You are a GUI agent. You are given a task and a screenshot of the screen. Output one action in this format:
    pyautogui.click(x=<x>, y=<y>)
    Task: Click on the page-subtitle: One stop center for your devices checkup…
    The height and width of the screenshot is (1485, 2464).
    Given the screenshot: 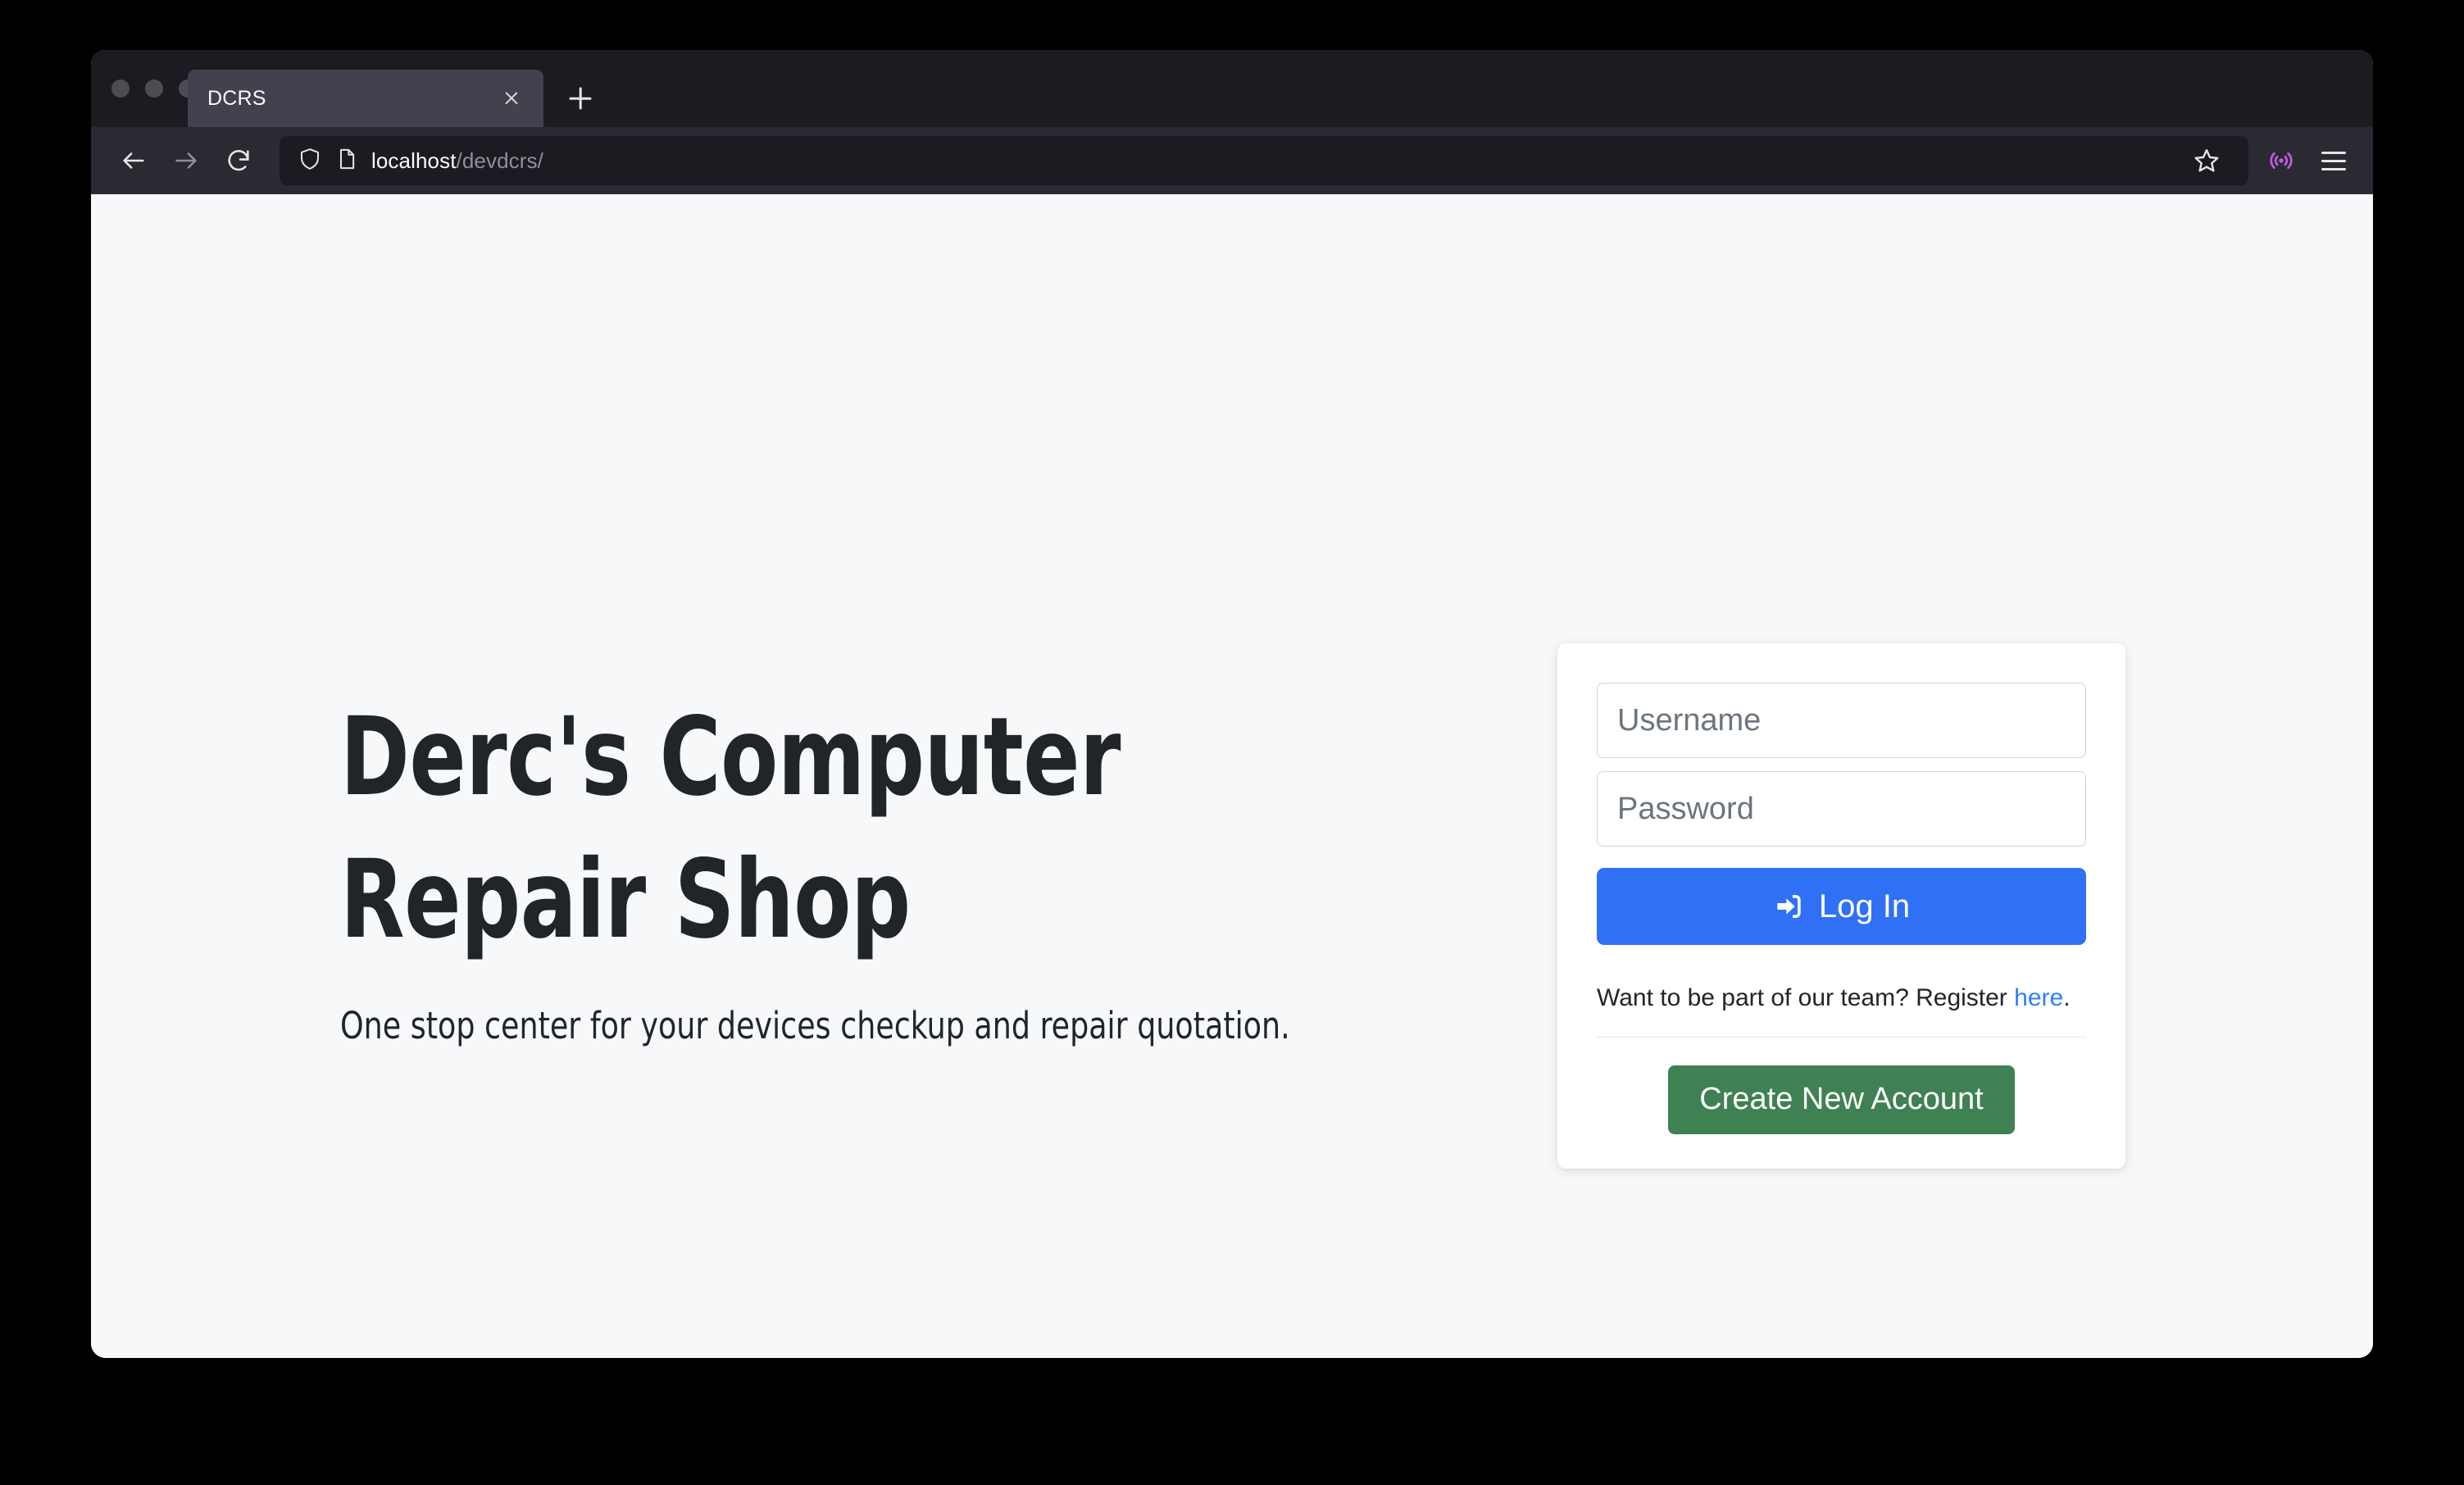 What is the action you would take?
    pyautogui.click(x=815, y=1026)
    